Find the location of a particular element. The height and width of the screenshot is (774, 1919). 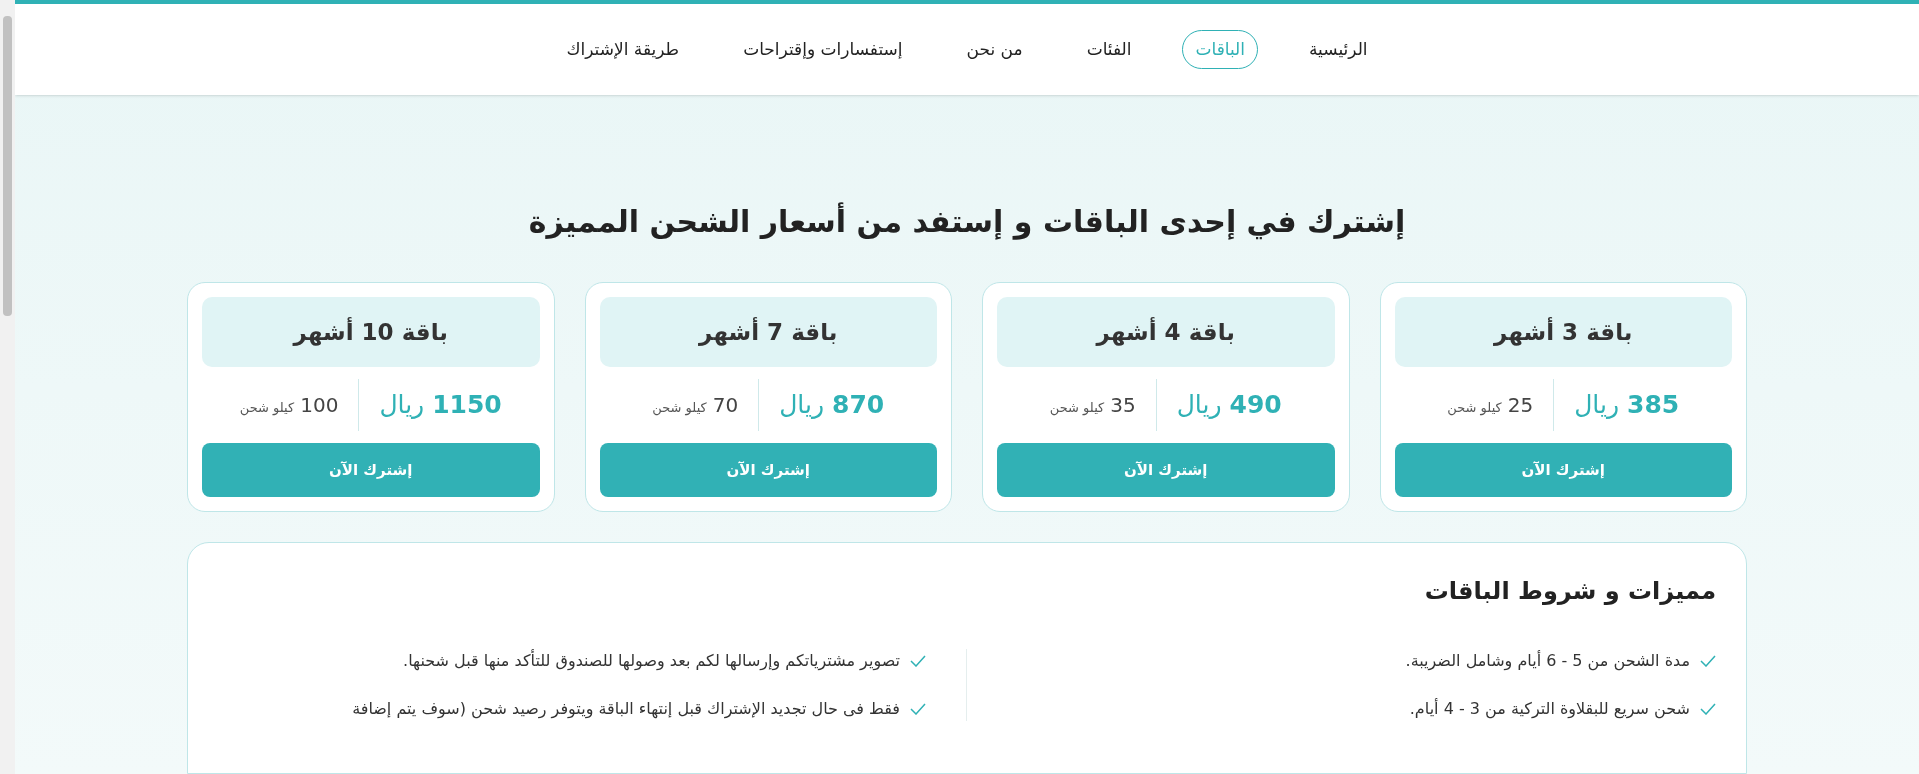

scrollbar-thumb is located at coordinates (7, 166).